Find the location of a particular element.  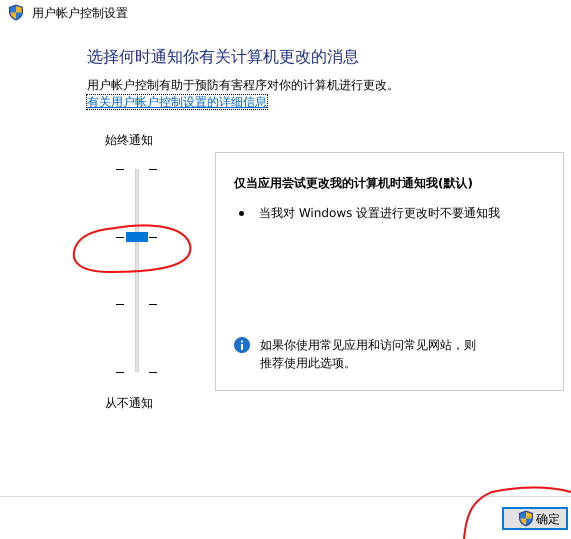

heading: 选择何时通知你有关计算机更改的消息 is located at coordinates (223, 57).